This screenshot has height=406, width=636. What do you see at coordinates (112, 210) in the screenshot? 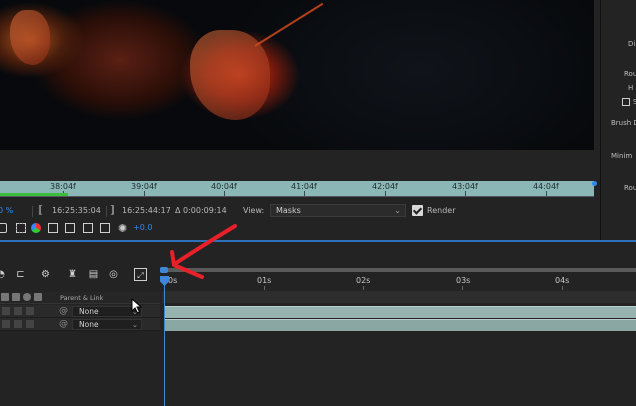
I see `out-point-bracket-icon: ⟧` at bounding box center [112, 210].